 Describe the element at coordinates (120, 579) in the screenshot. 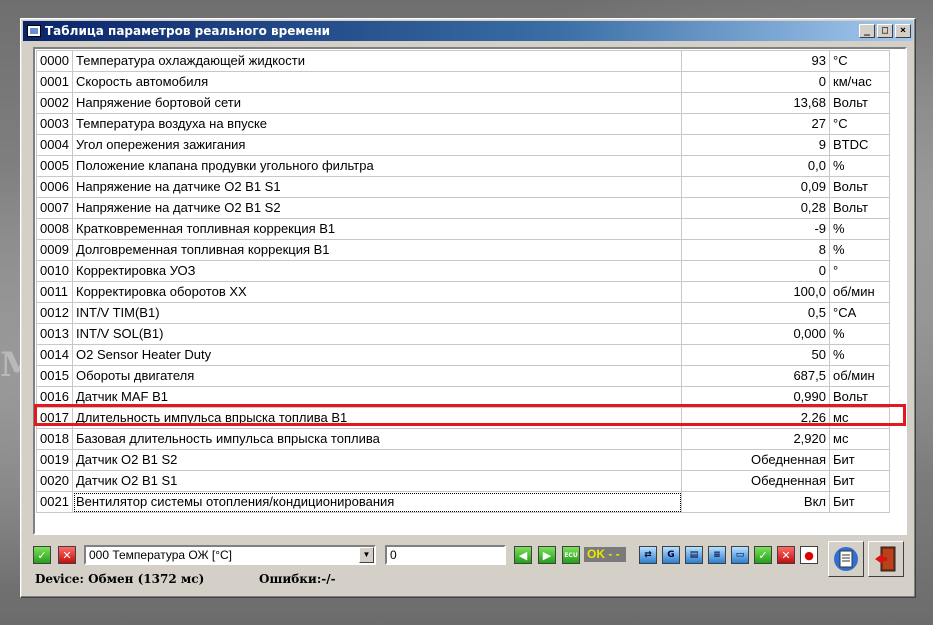

I see `device-status: Device: Обмен (1372 мс)` at that location.